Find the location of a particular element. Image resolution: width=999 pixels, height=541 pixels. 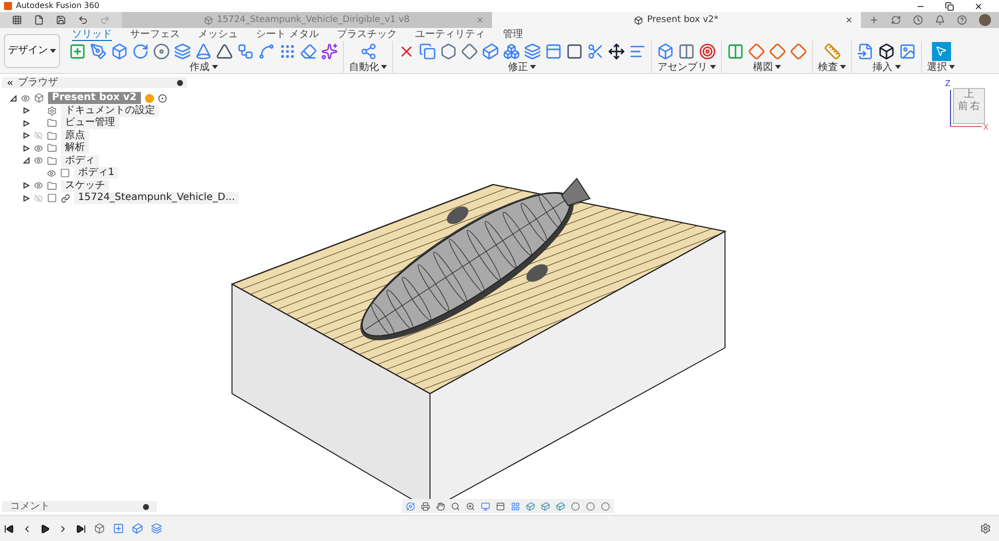

toolbar-tab: 管理 is located at coordinates (513, 34).